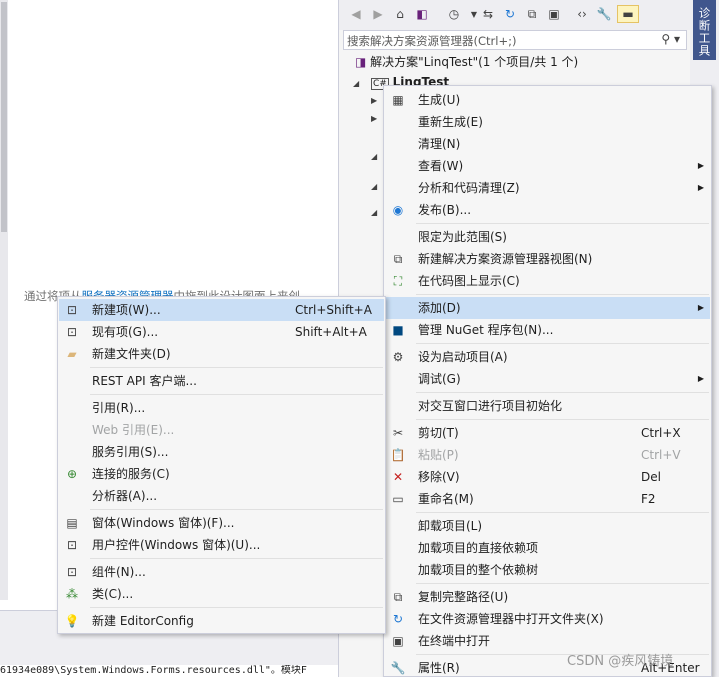 The image size is (719, 677). What do you see at coordinates (510, 14) in the screenshot?
I see `refresh-icon: ↻` at bounding box center [510, 14].